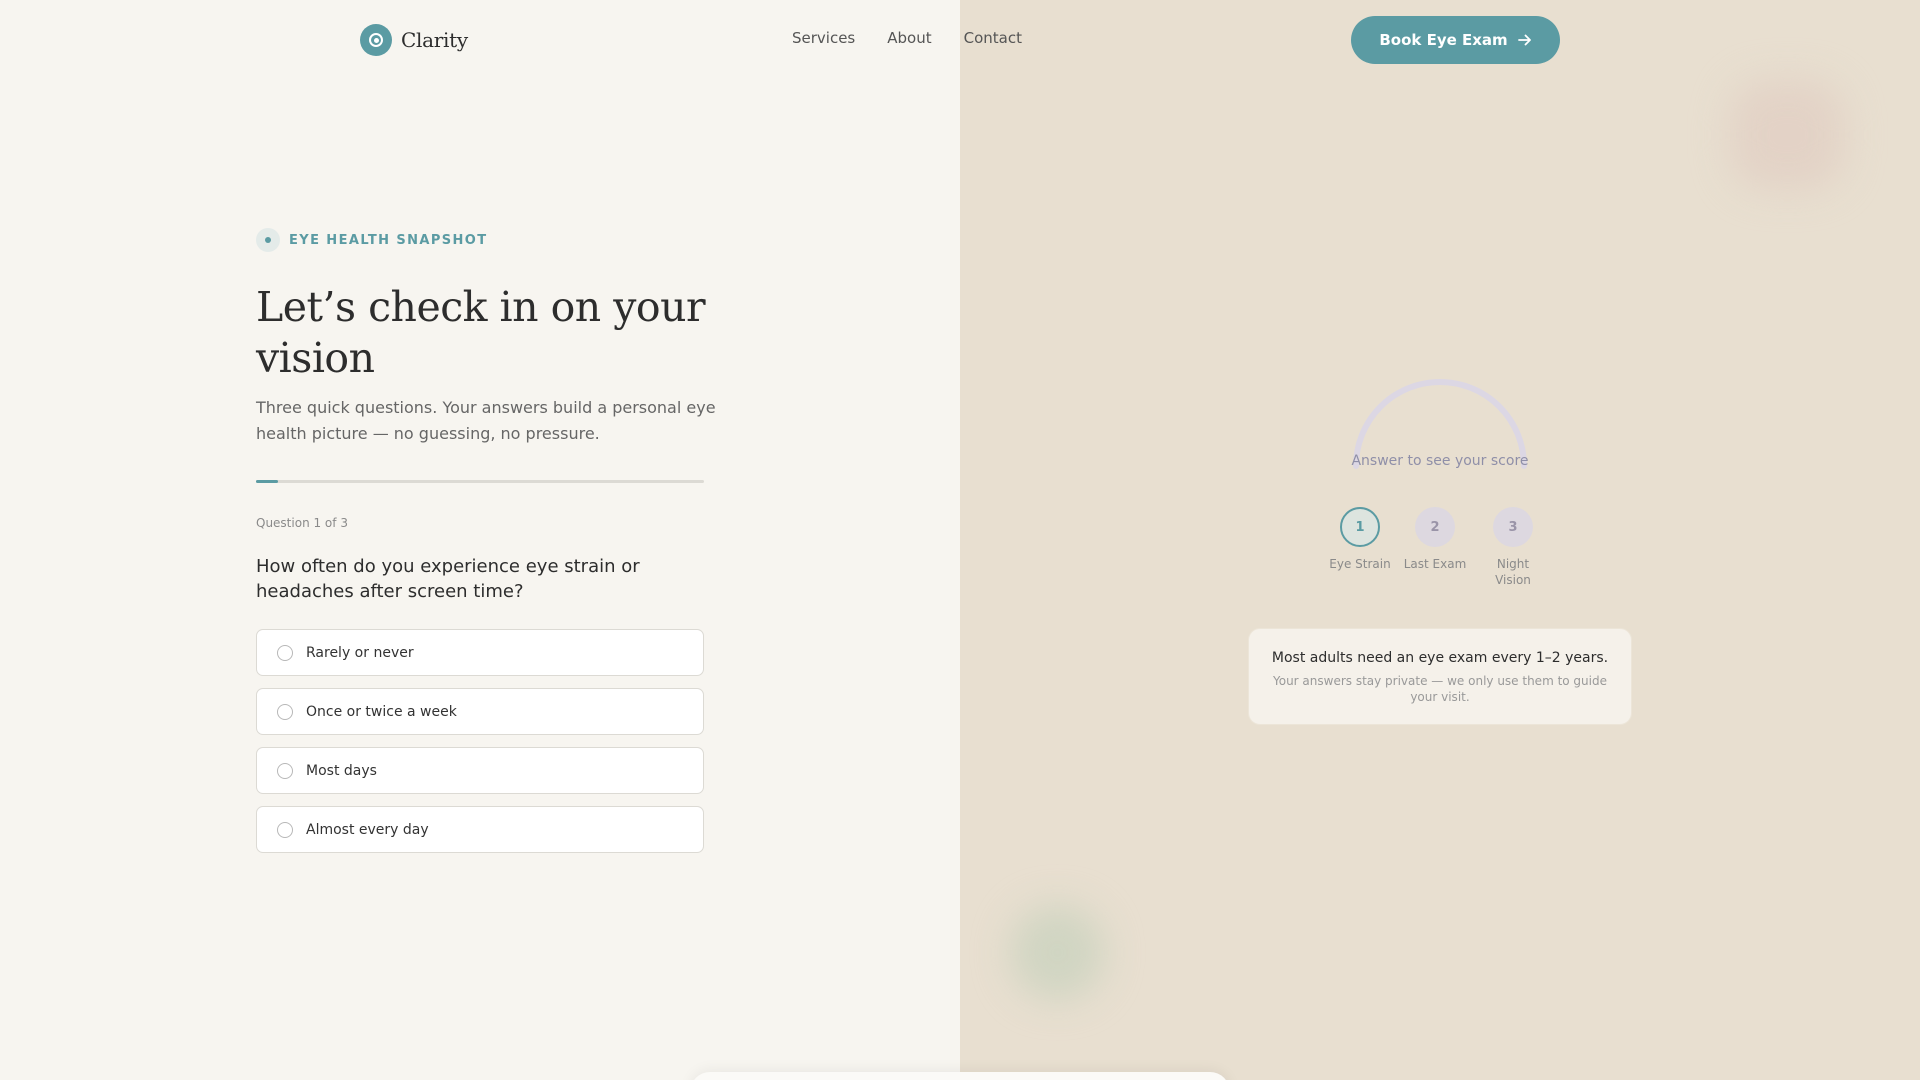 Image resolution: width=1920 pixels, height=1080 pixels. Describe the element at coordinates (1435, 527) in the screenshot. I see `step-number: 2` at that location.